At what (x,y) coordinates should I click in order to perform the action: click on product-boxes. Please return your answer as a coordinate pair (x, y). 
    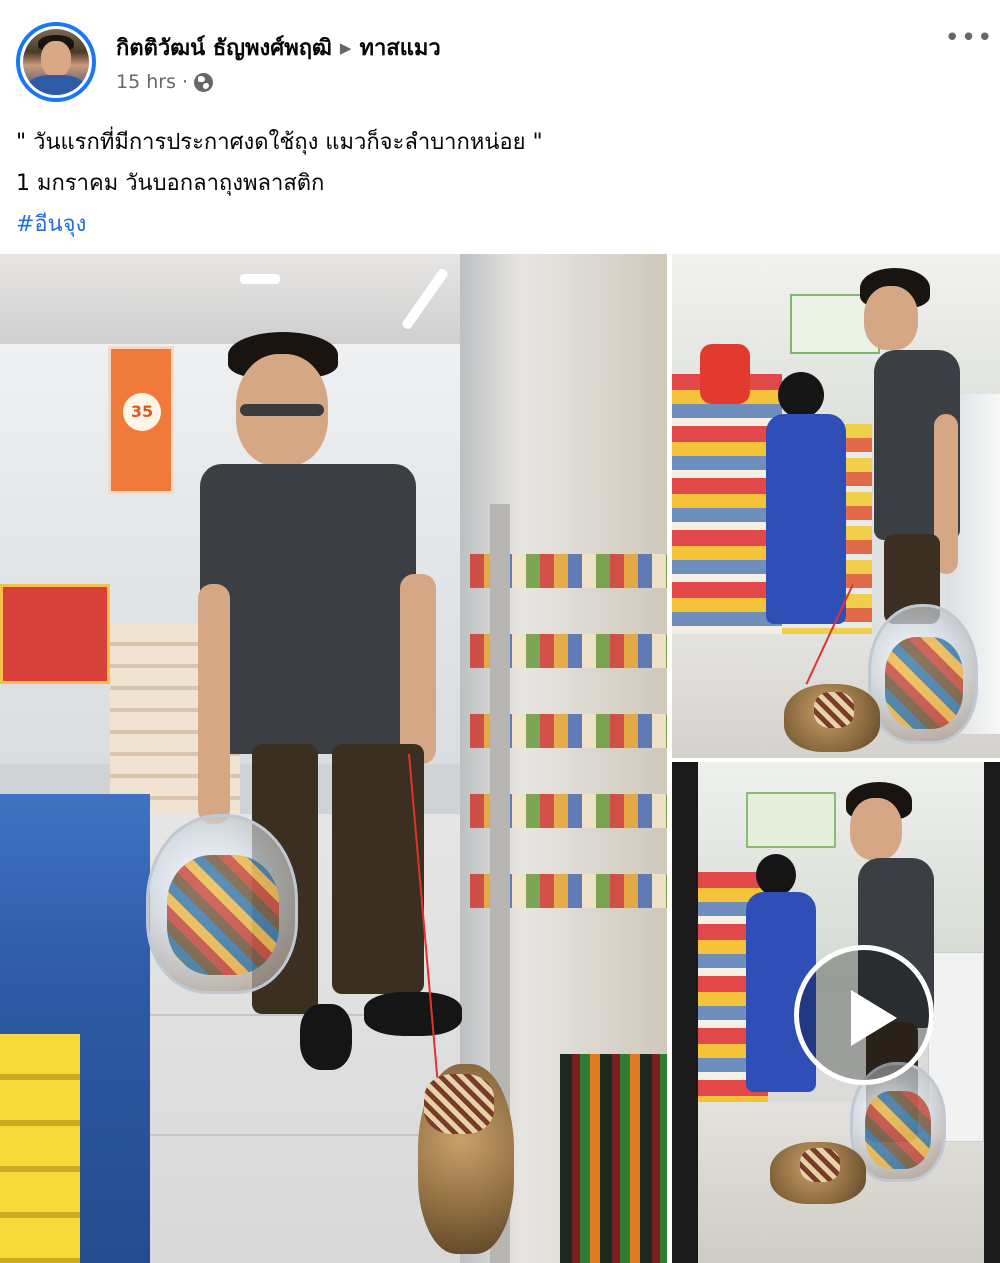
    Looking at the image, I should click on (55, 634).